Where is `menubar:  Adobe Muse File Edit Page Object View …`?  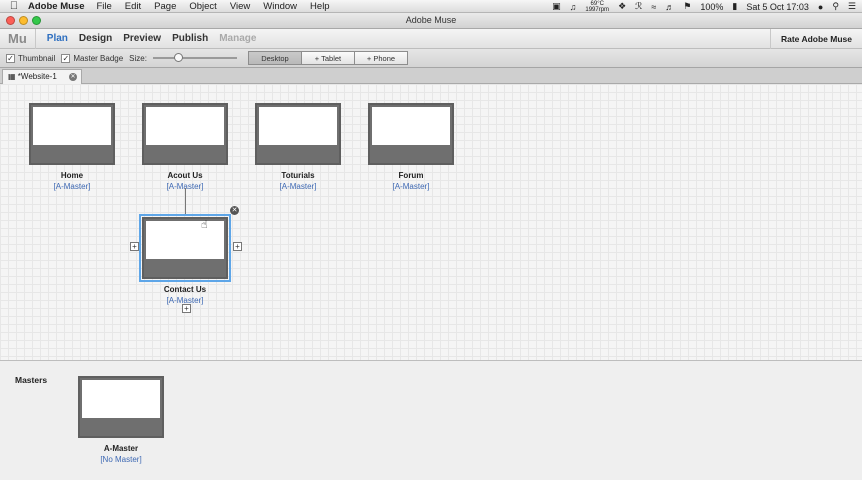
menubar:  Adobe Muse File Edit Page Object View … is located at coordinates (431, 6).